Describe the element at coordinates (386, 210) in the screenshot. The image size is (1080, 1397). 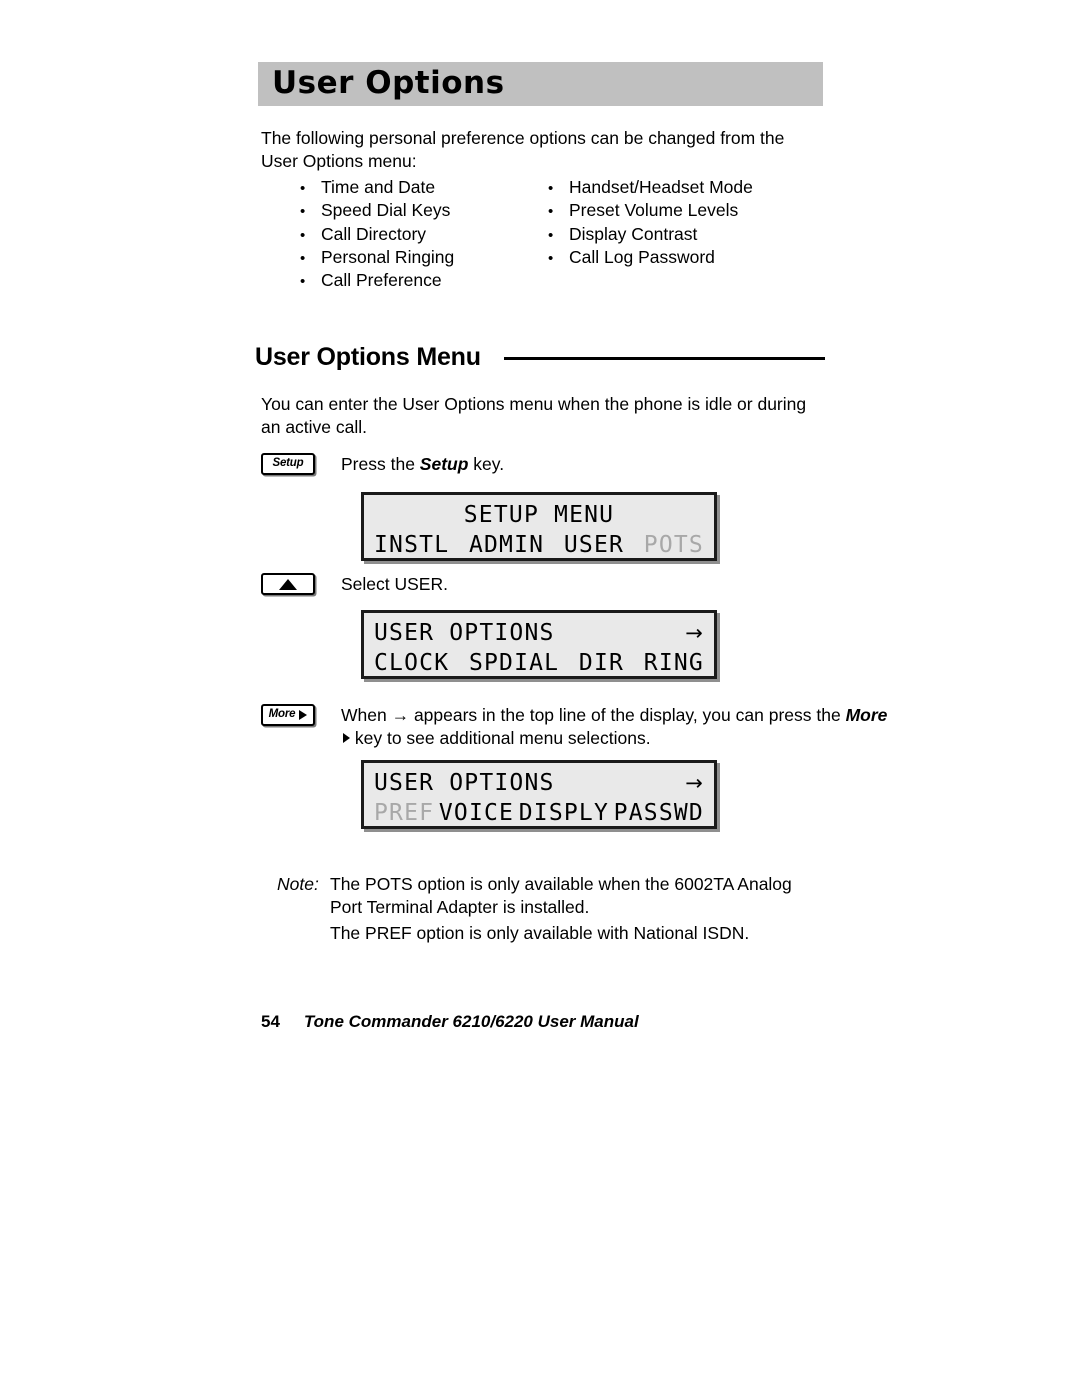
I see `list-item-label: Speed Dial Keys` at that location.